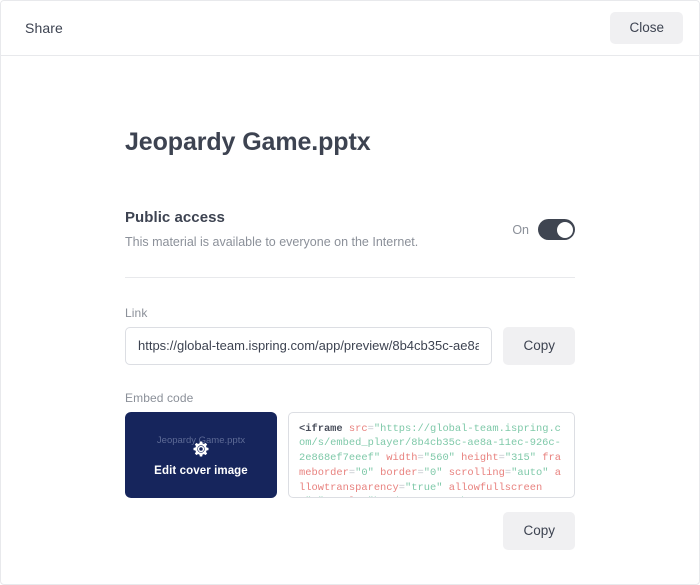 The height and width of the screenshot is (585, 700). I want to click on close-button: Close, so click(646, 28).